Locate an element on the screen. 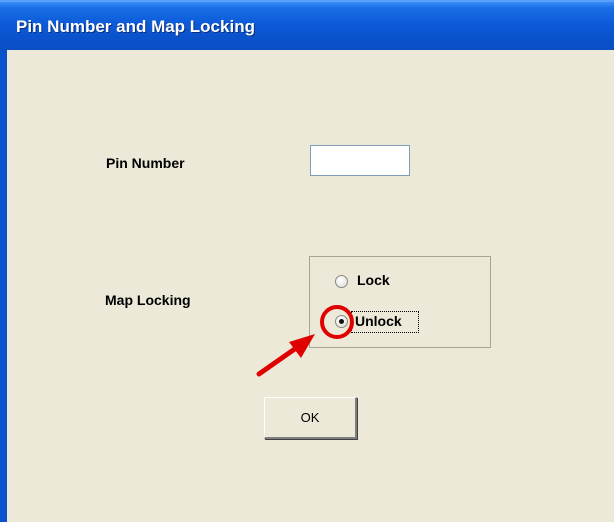 The width and height of the screenshot is (614, 522). ok-button: OK is located at coordinates (310, 418).